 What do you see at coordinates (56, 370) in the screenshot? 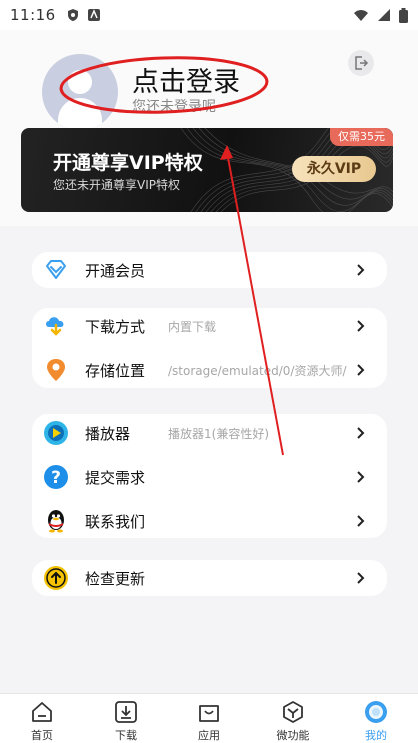
I see `location-pin-icon` at bounding box center [56, 370].